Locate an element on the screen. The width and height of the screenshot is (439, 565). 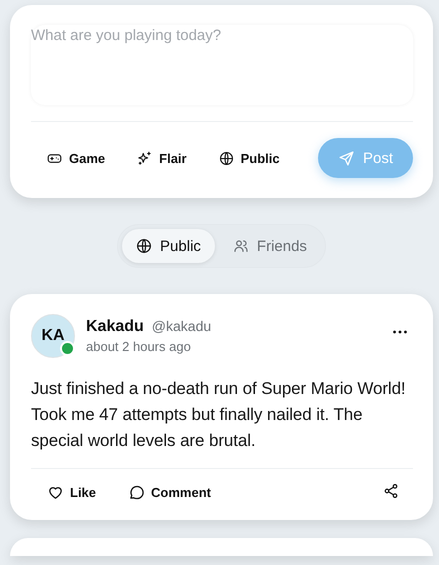
user-name: Kakadu is located at coordinates (115, 327).